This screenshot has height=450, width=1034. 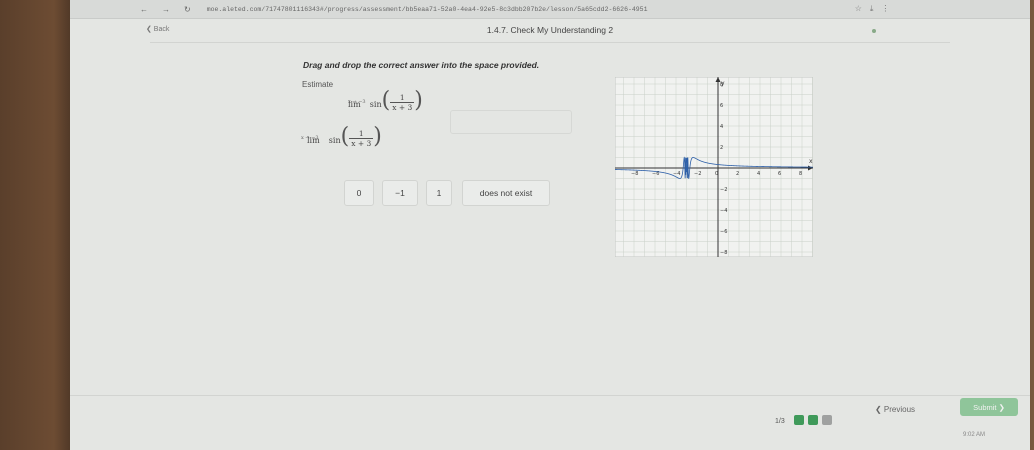 I want to click on x-tick-label: −8, so click(x=634, y=174).